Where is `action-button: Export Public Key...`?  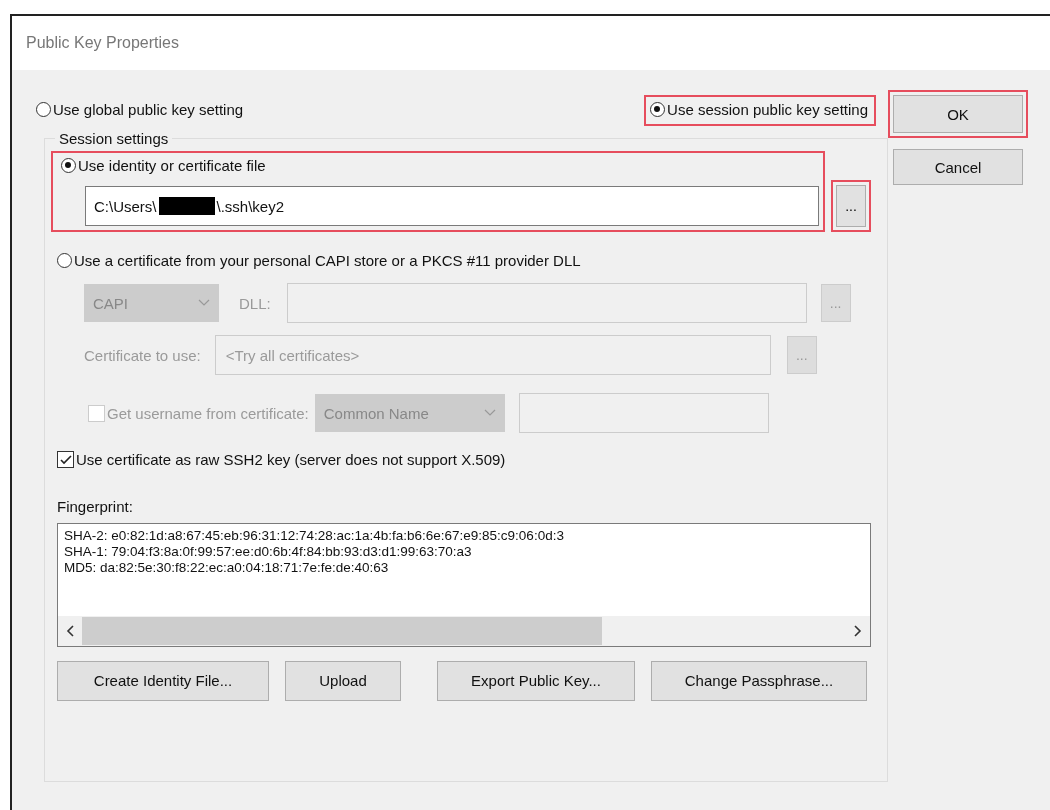 action-button: Export Public Key... is located at coordinates (536, 680).